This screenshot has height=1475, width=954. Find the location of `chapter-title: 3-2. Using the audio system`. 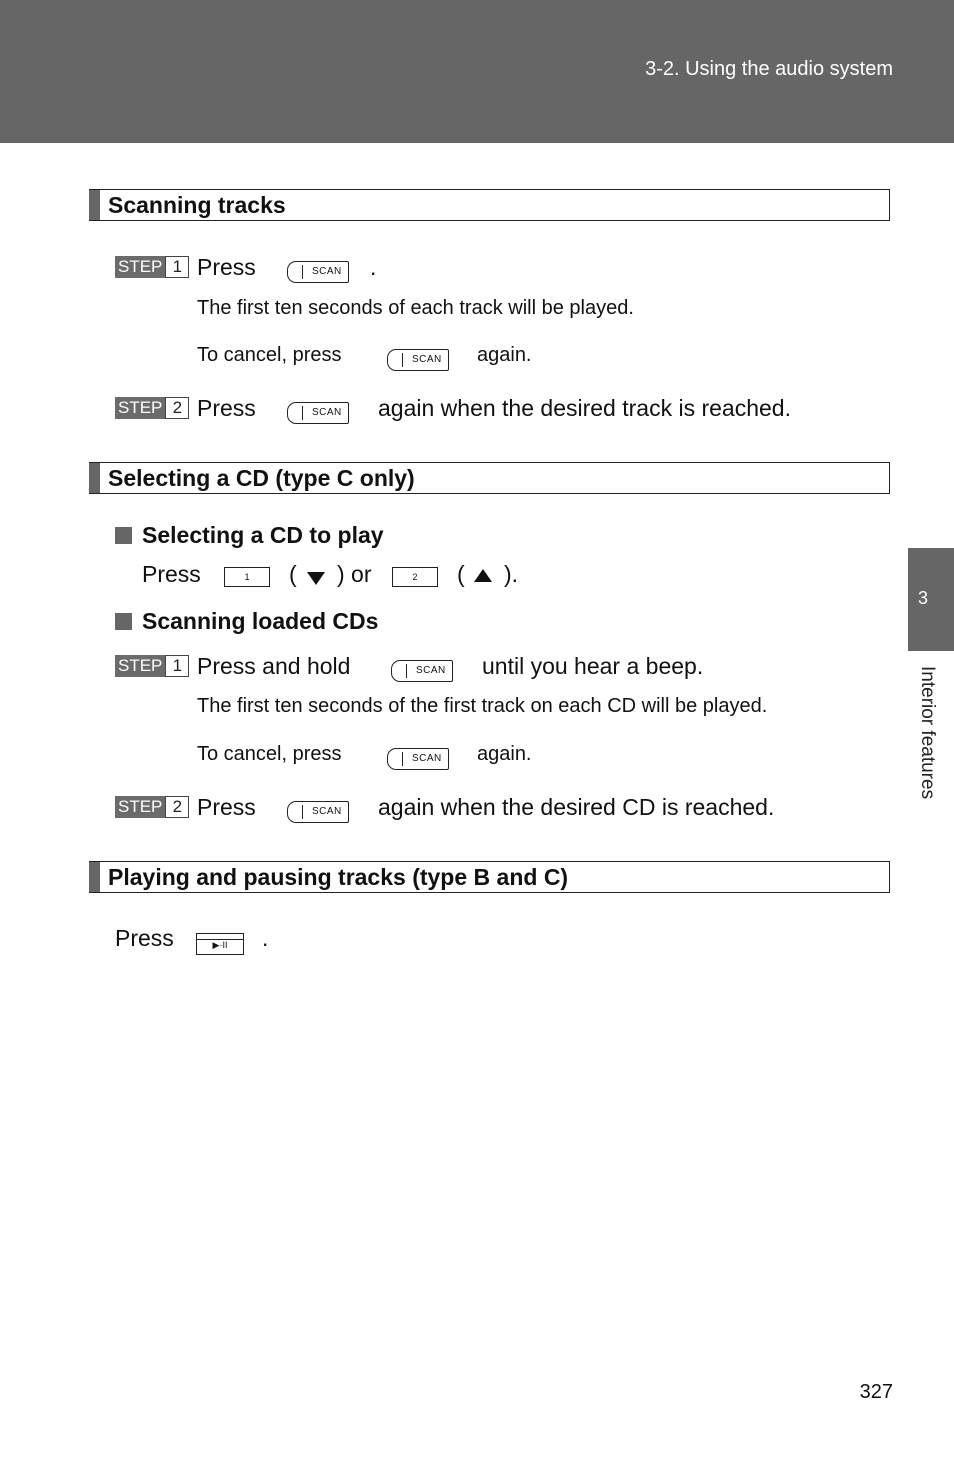

chapter-title: 3-2. Using the audio system is located at coordinates (769, 69).